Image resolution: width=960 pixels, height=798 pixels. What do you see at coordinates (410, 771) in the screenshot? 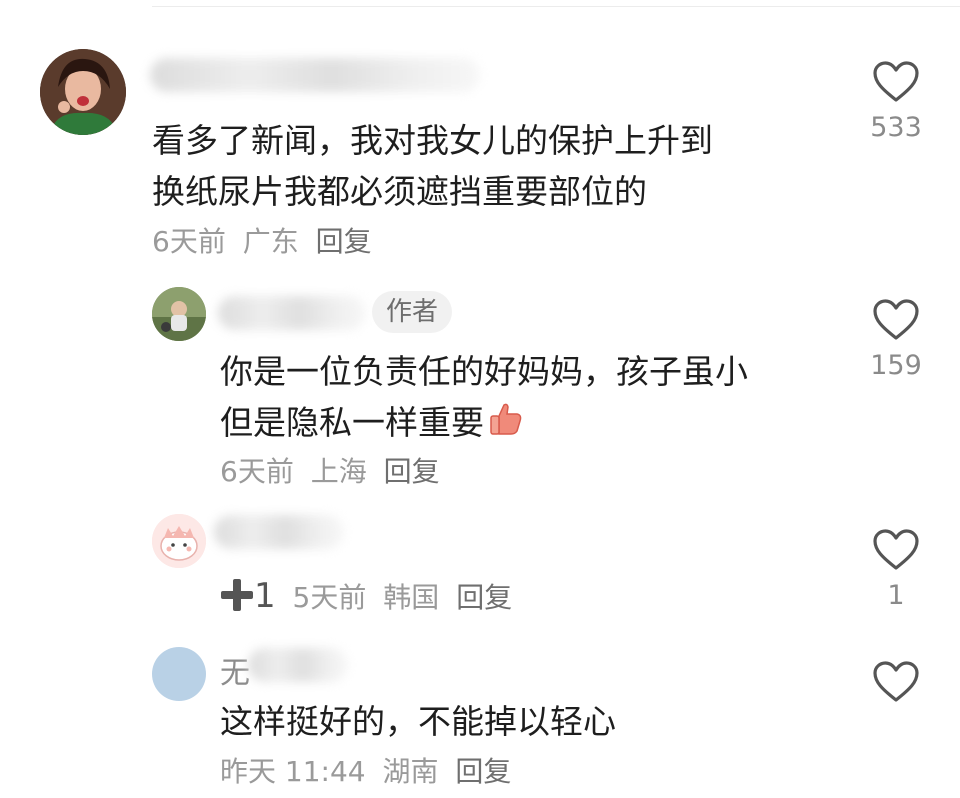
I see `location: 湖南` at bounding box center [410, 771].